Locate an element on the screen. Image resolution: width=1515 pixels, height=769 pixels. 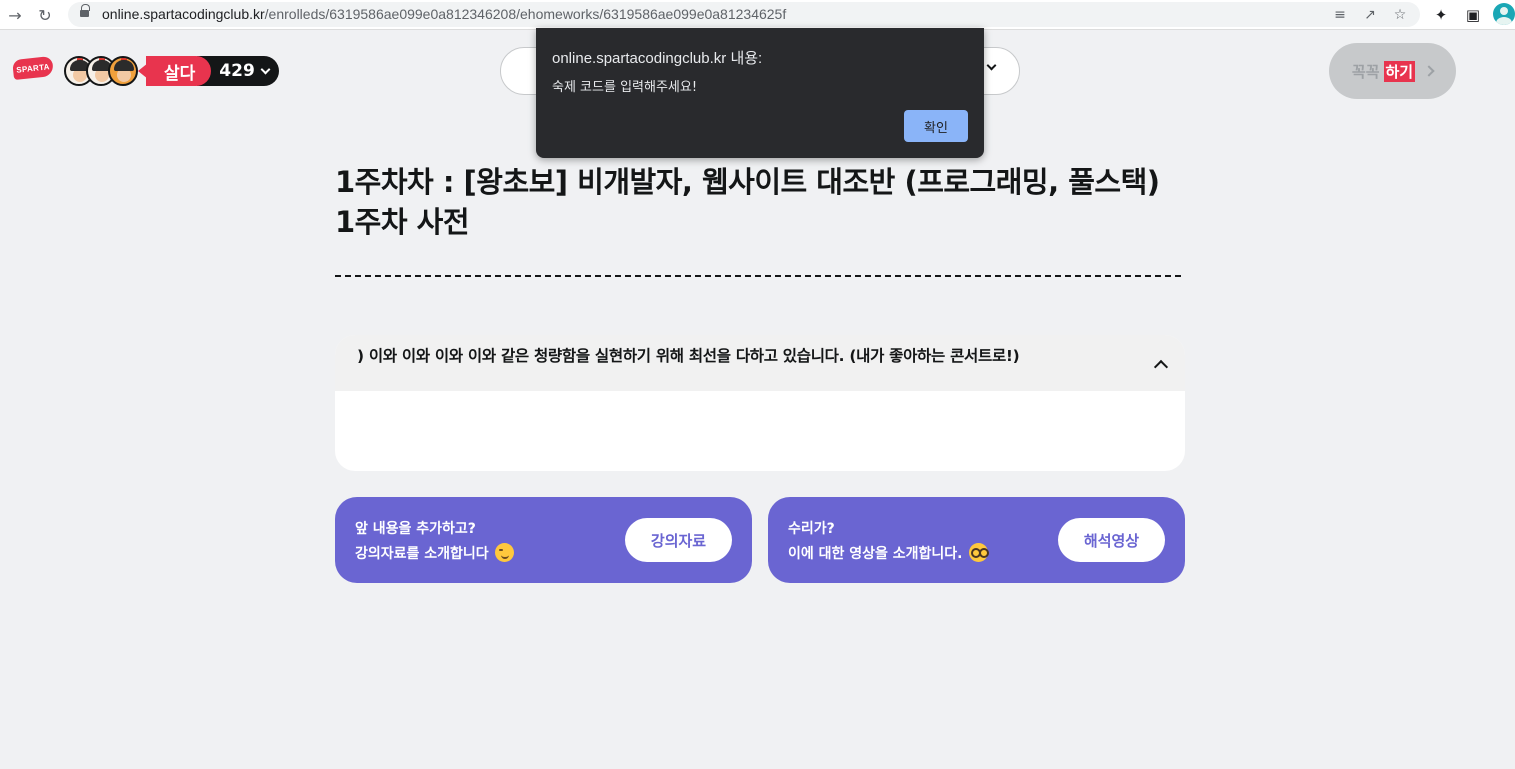
promo-text: 수리가? 이에 대한 영상을 소개합니다. is located at coordinates (888, 542).